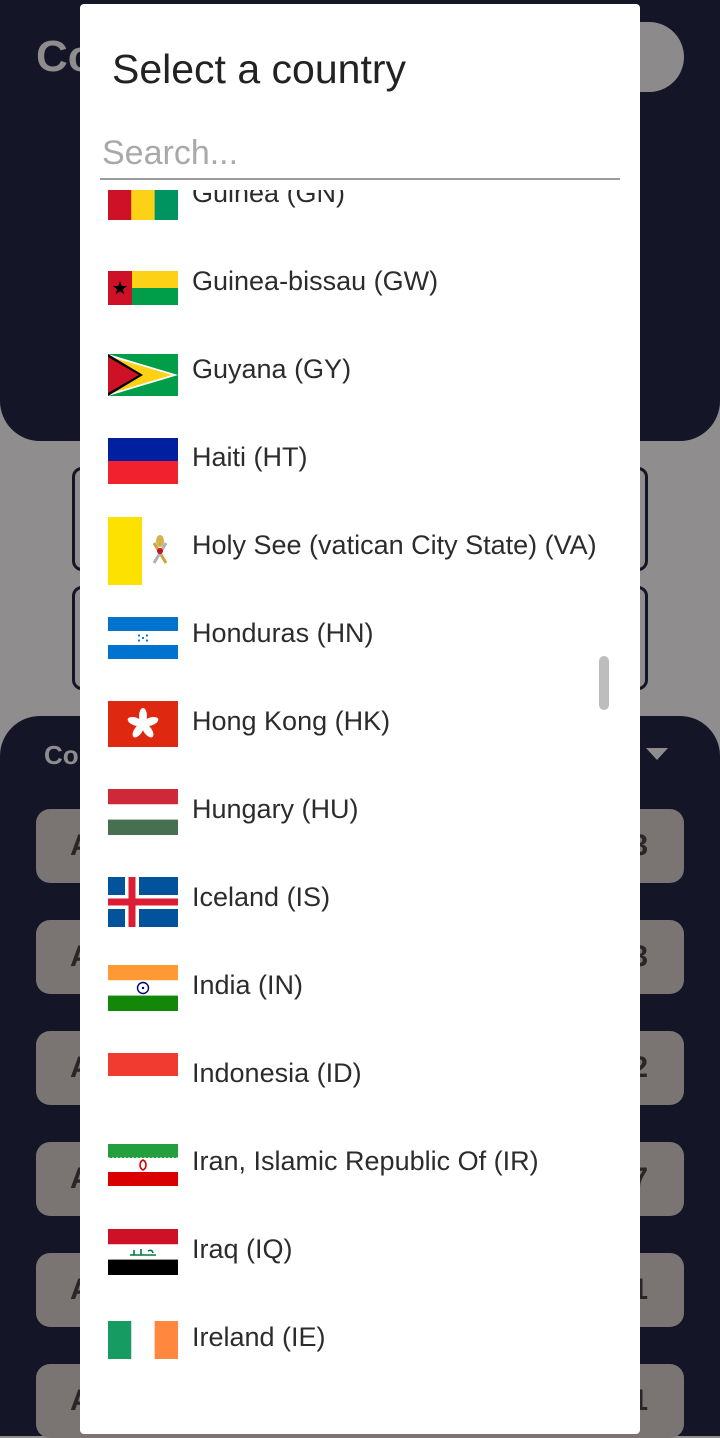 The image size is (720, 1438). What do you see at coordinates (360, 900) in the screenshot?
I see `country-item-iceland: Iceland (IS)` at bounding box center [360, 900].